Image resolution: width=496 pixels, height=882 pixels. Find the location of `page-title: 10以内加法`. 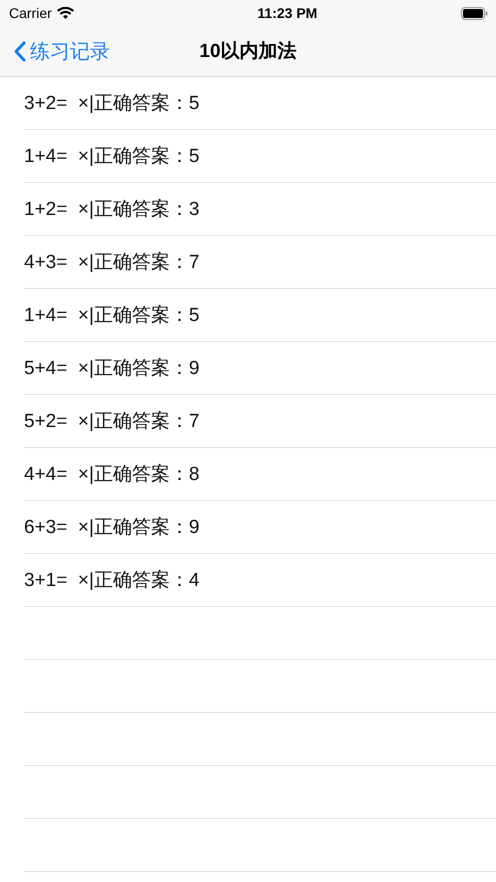

page-title: 10以内加法 is located at coordinates (248, 52).